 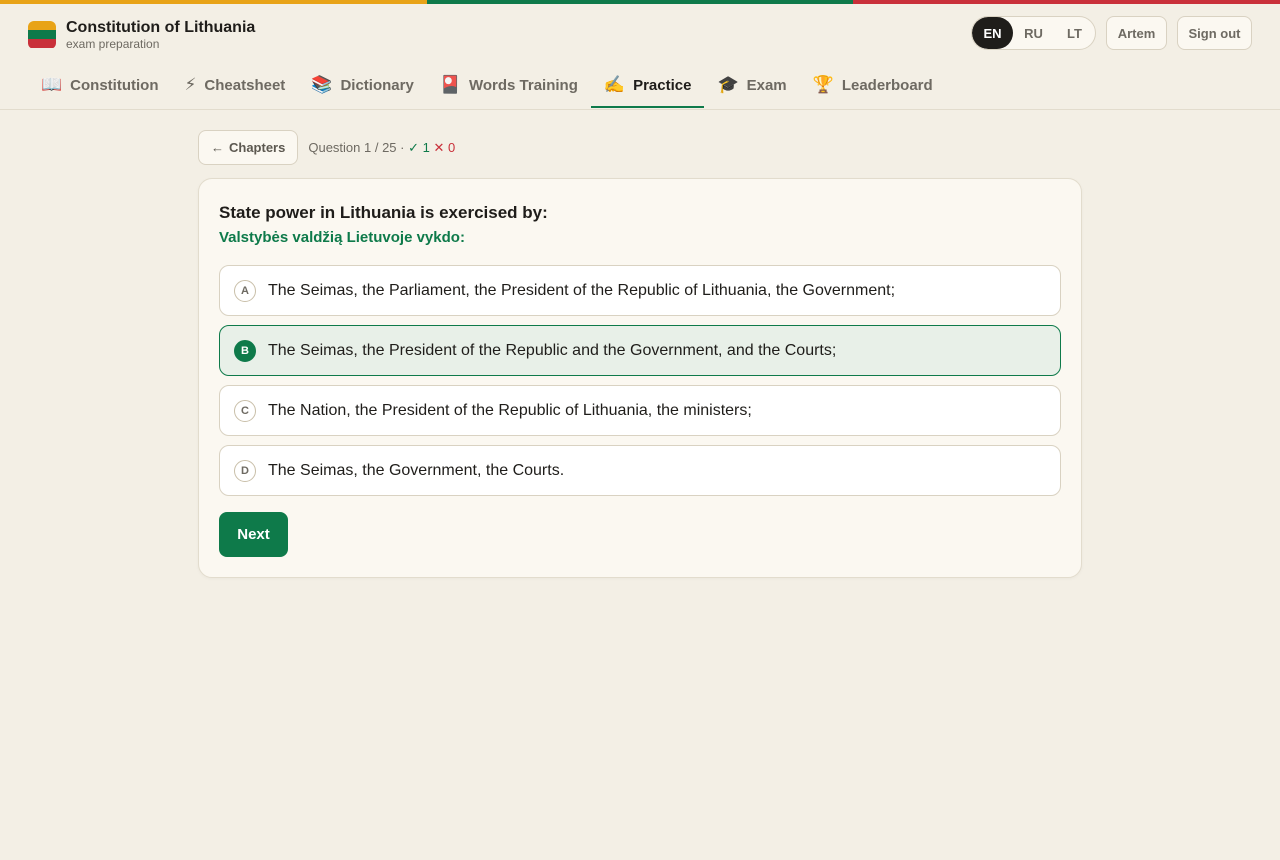 I want to click on tab-exam: 🎓 Exam, so click(x=751, y=86).